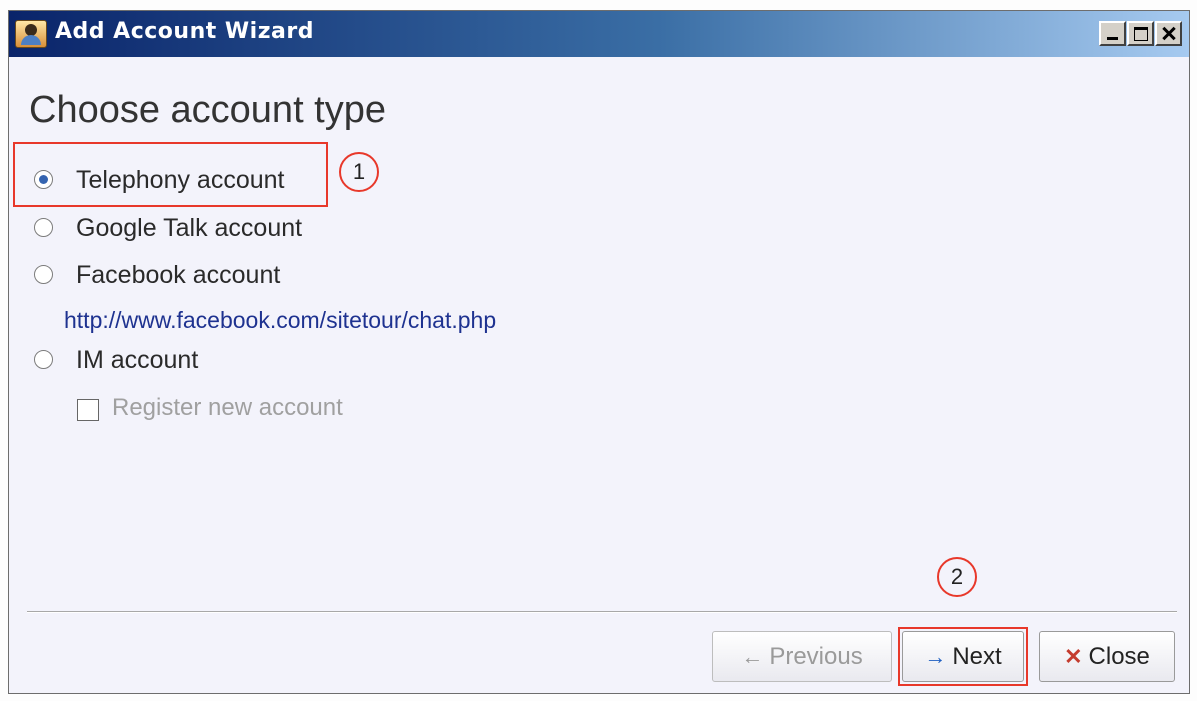  Describe the element at coordinates (88, 410) in the screenshot. I see `register-new-account-checkbox` at that location.